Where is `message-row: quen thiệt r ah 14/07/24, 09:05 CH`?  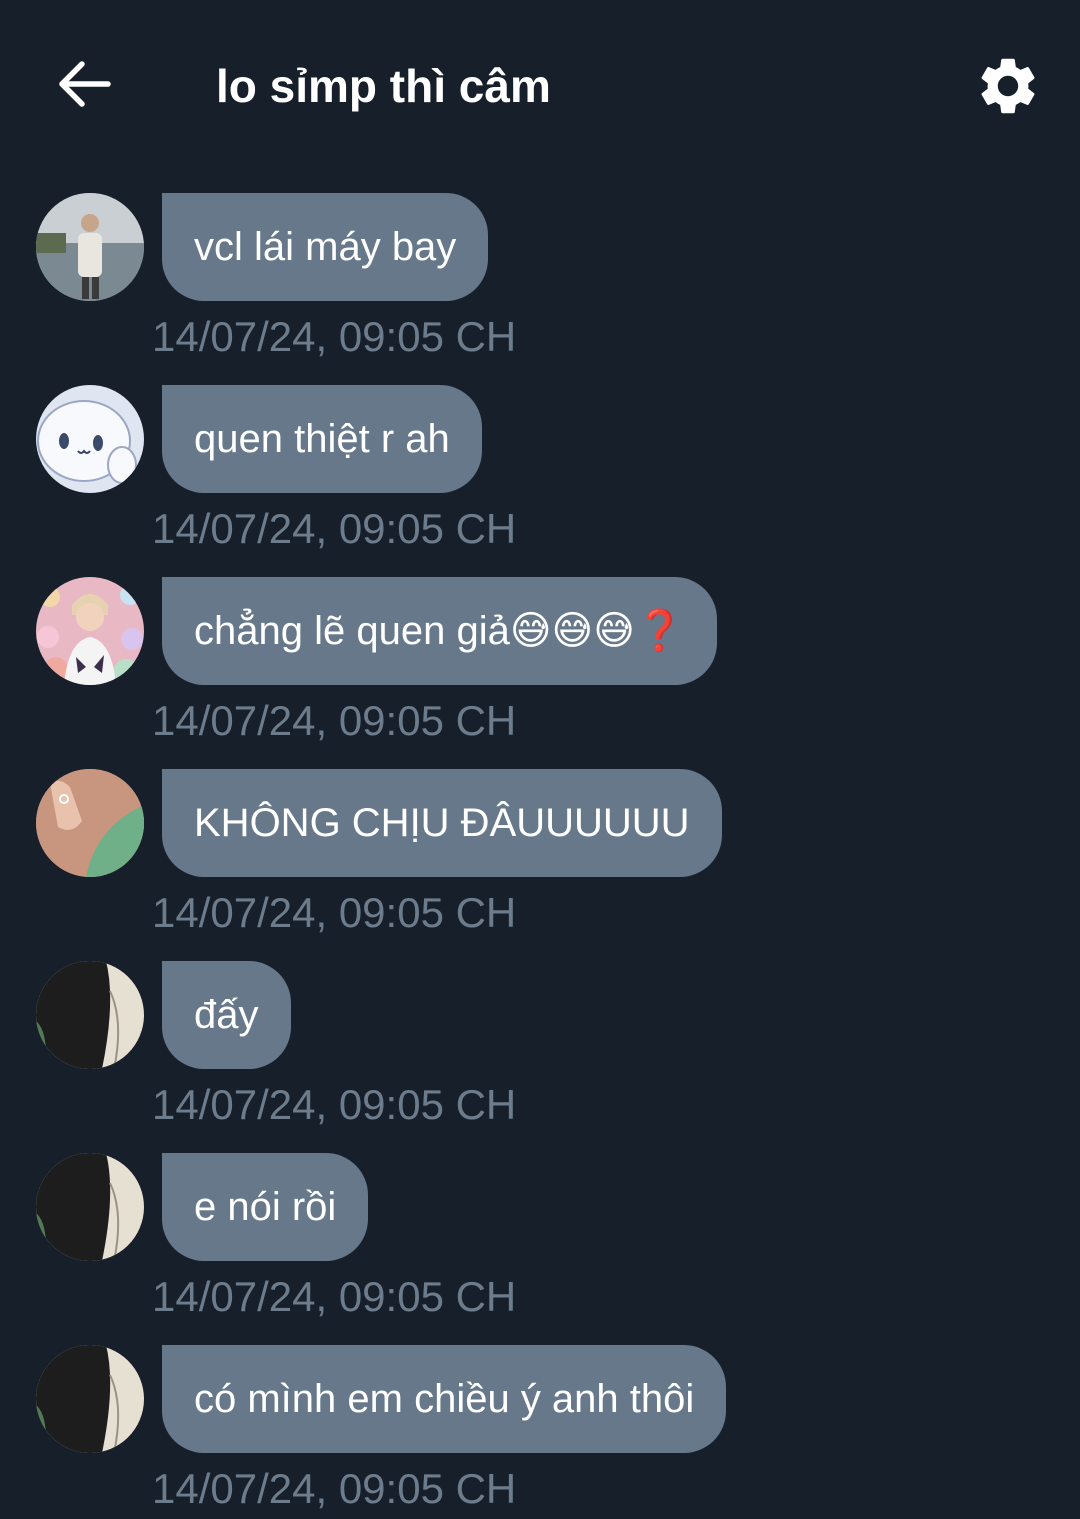
message-row: quen thiệt r ah 14/07/24, 09:05 CH is located at coordinates (540, 481).